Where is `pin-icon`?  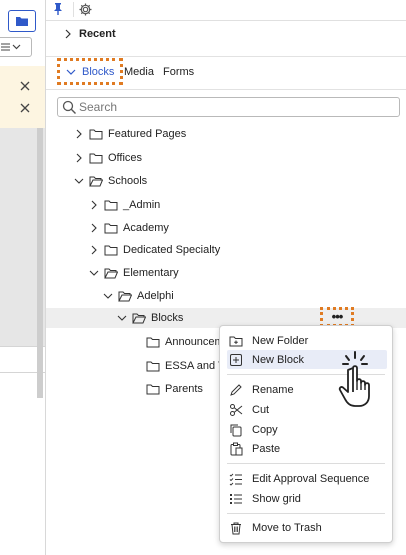
pin-icon is located at coordinates (58, 9).